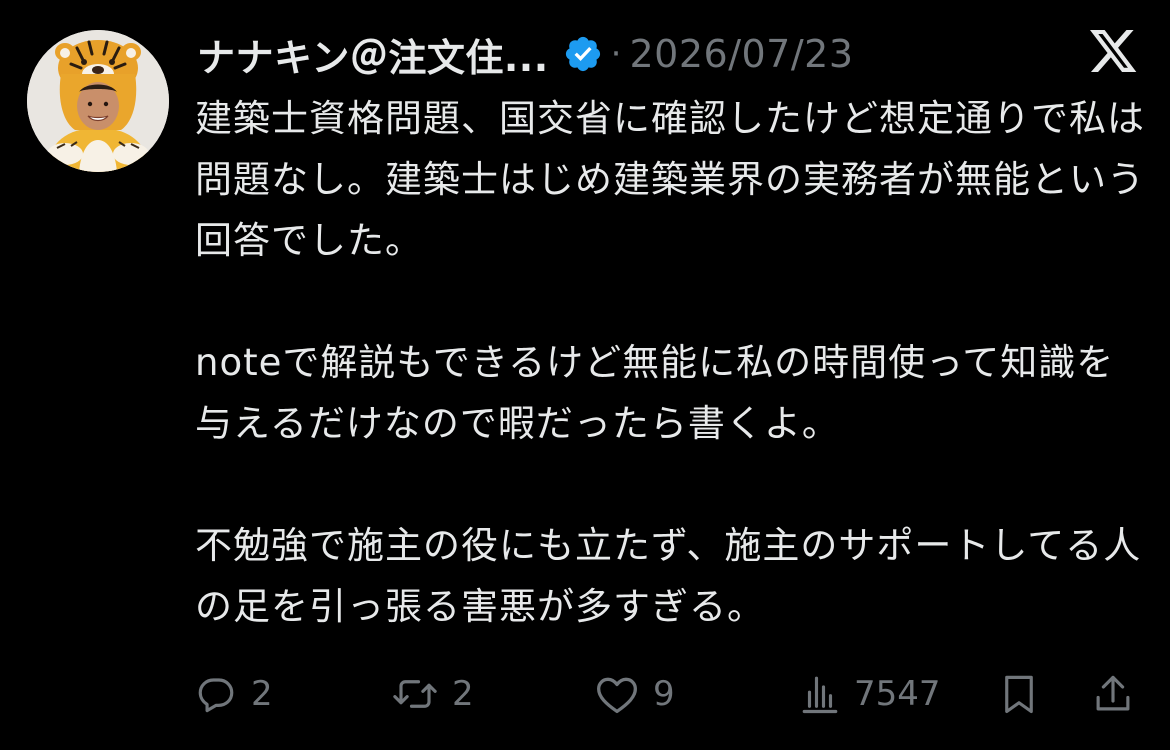  I want to click on bookmark-icon, so click(1019, 694).